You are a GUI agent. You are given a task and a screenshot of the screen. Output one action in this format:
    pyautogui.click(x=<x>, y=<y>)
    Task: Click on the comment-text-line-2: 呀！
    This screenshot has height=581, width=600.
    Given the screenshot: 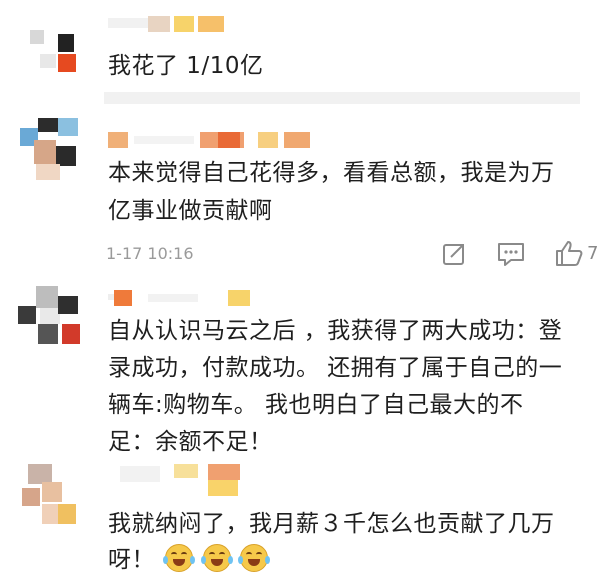 What is the action you would take?
    pyautogui.click(x=189, y=560)
    